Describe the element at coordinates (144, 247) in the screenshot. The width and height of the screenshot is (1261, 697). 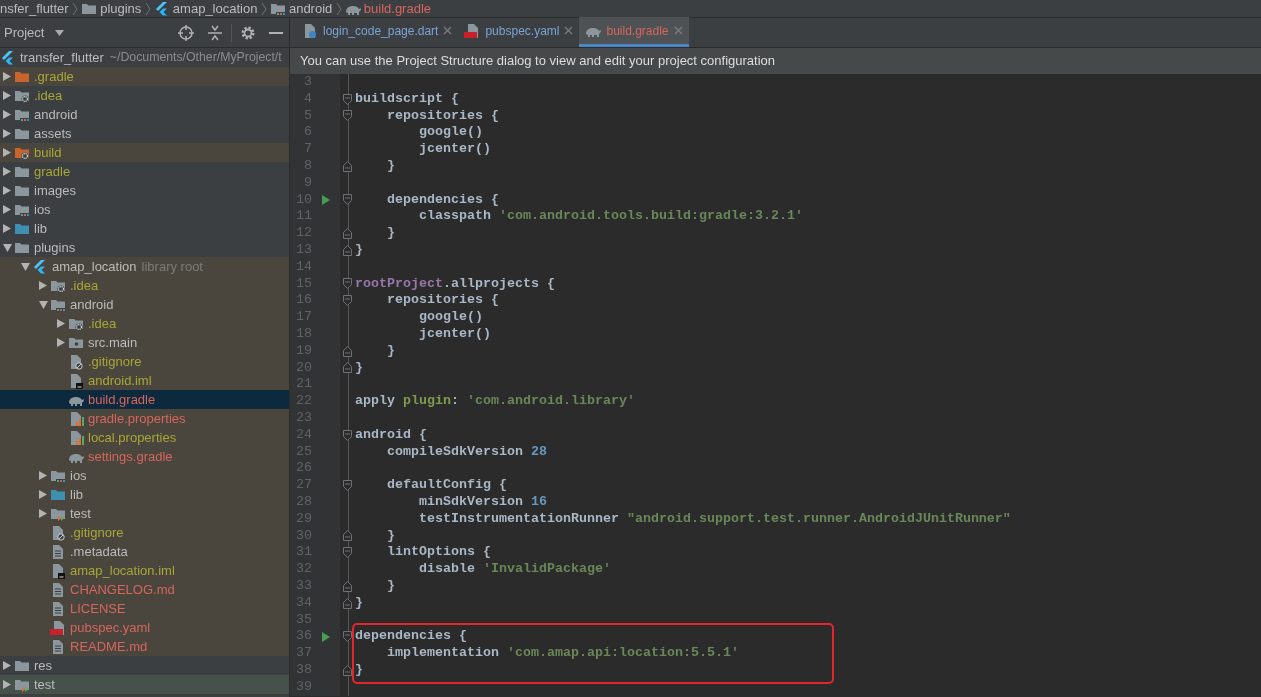
I see `tree-row: plugins` at that location.